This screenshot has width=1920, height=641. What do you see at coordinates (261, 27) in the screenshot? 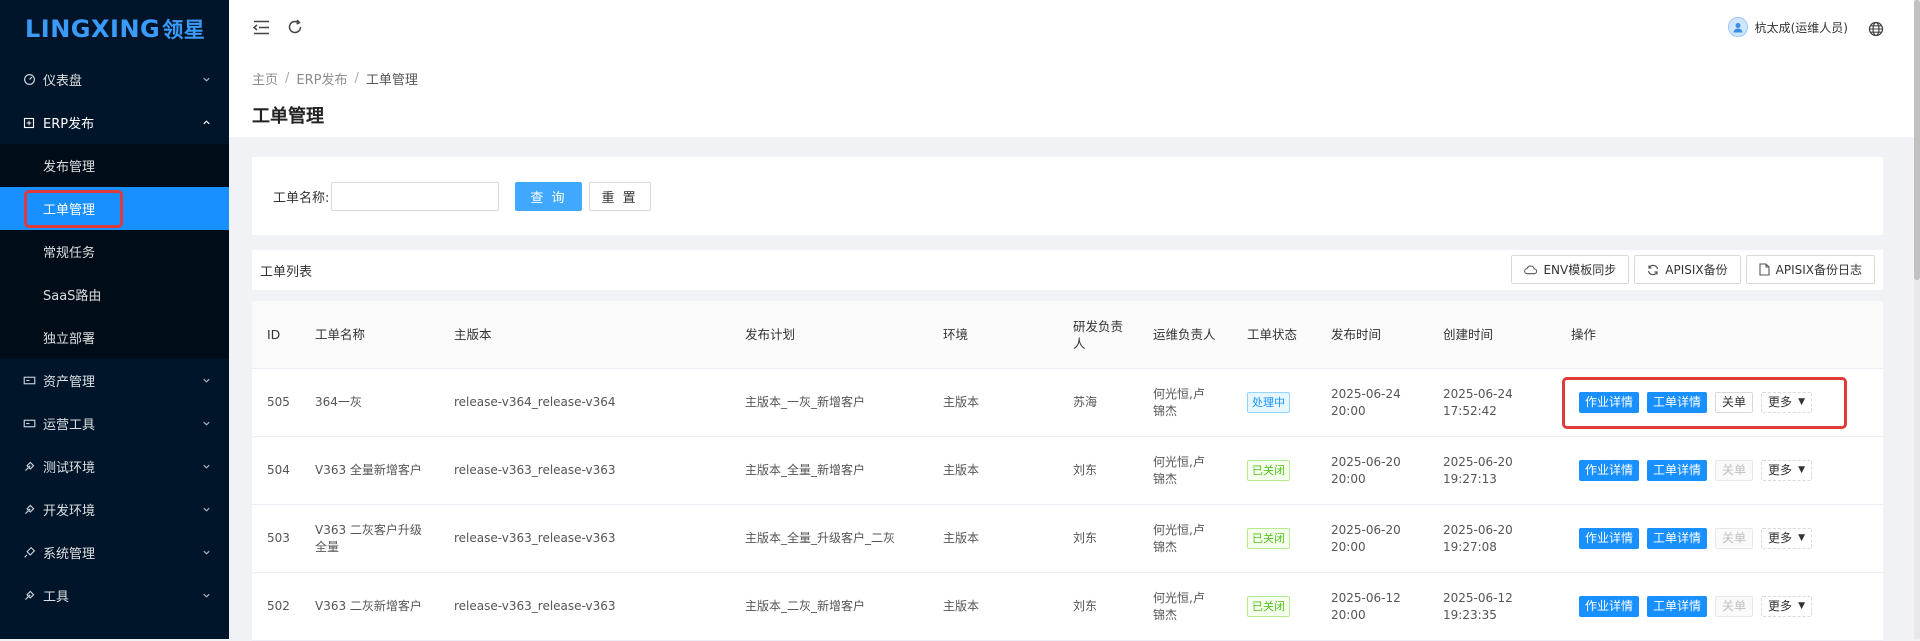
I see `menu-fold-icon` at bounding box center [261, 27].